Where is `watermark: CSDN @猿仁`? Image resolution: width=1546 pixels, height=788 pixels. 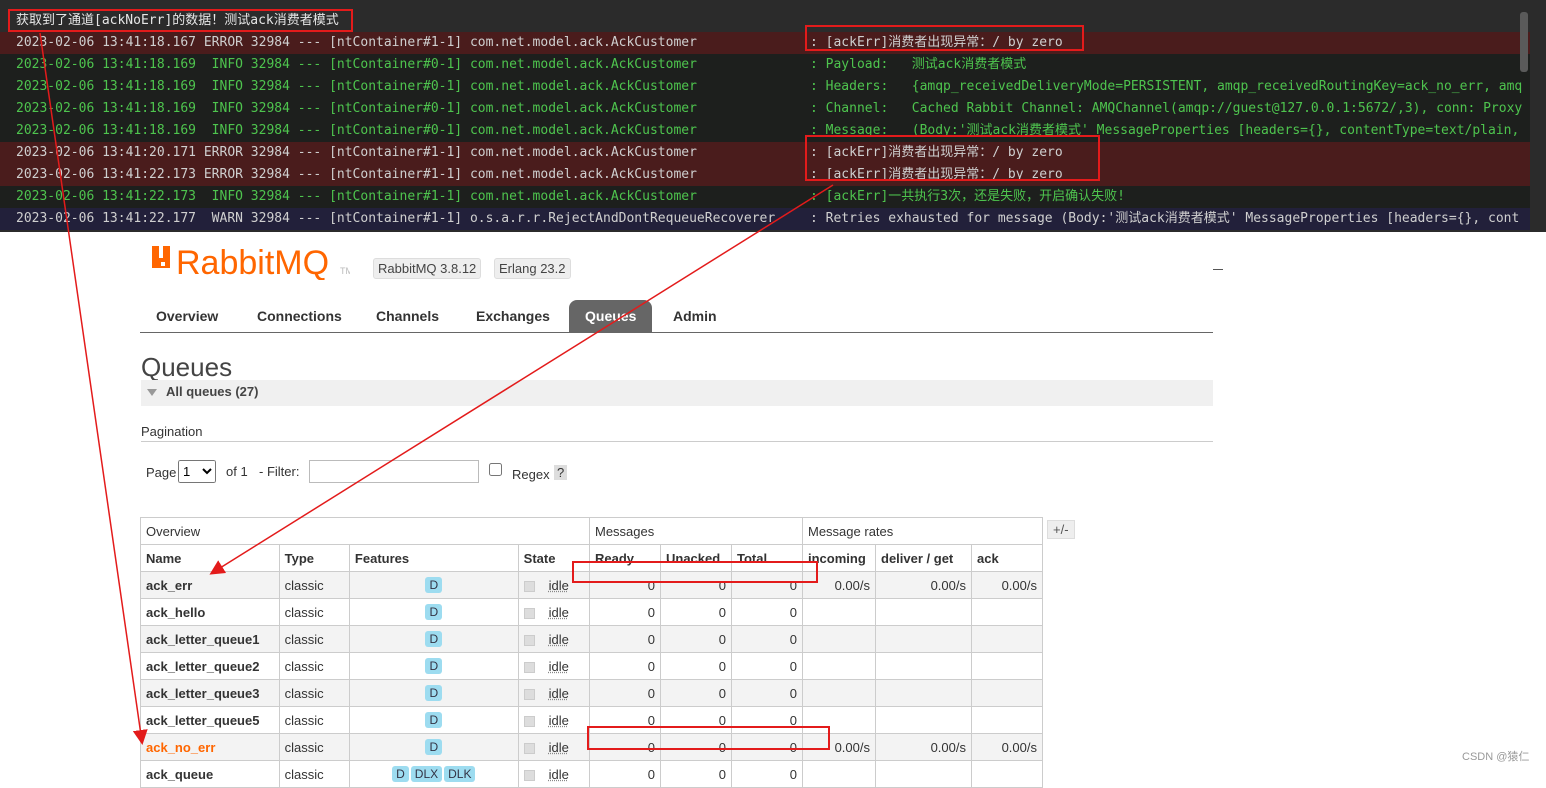 watermark: CSDN @猿仁 is located at coordinates (1496, 757).